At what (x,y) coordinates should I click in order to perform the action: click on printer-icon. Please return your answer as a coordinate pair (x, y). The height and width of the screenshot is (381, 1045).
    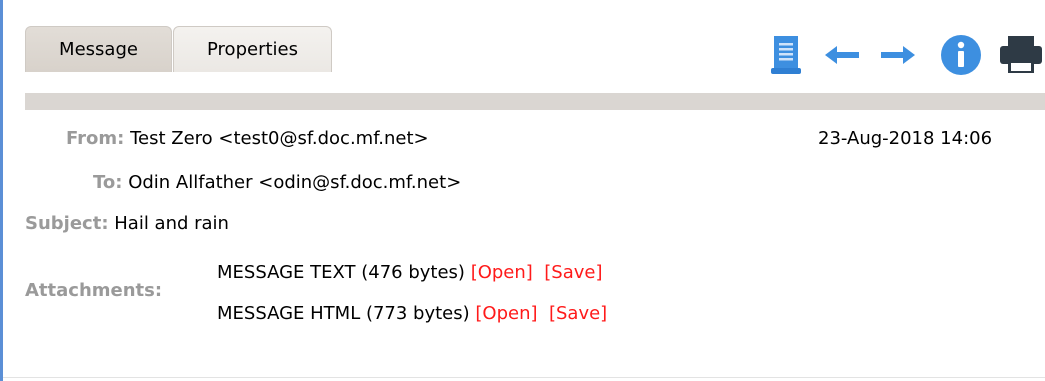
    Looking at the image, I should click on (1020, 55).